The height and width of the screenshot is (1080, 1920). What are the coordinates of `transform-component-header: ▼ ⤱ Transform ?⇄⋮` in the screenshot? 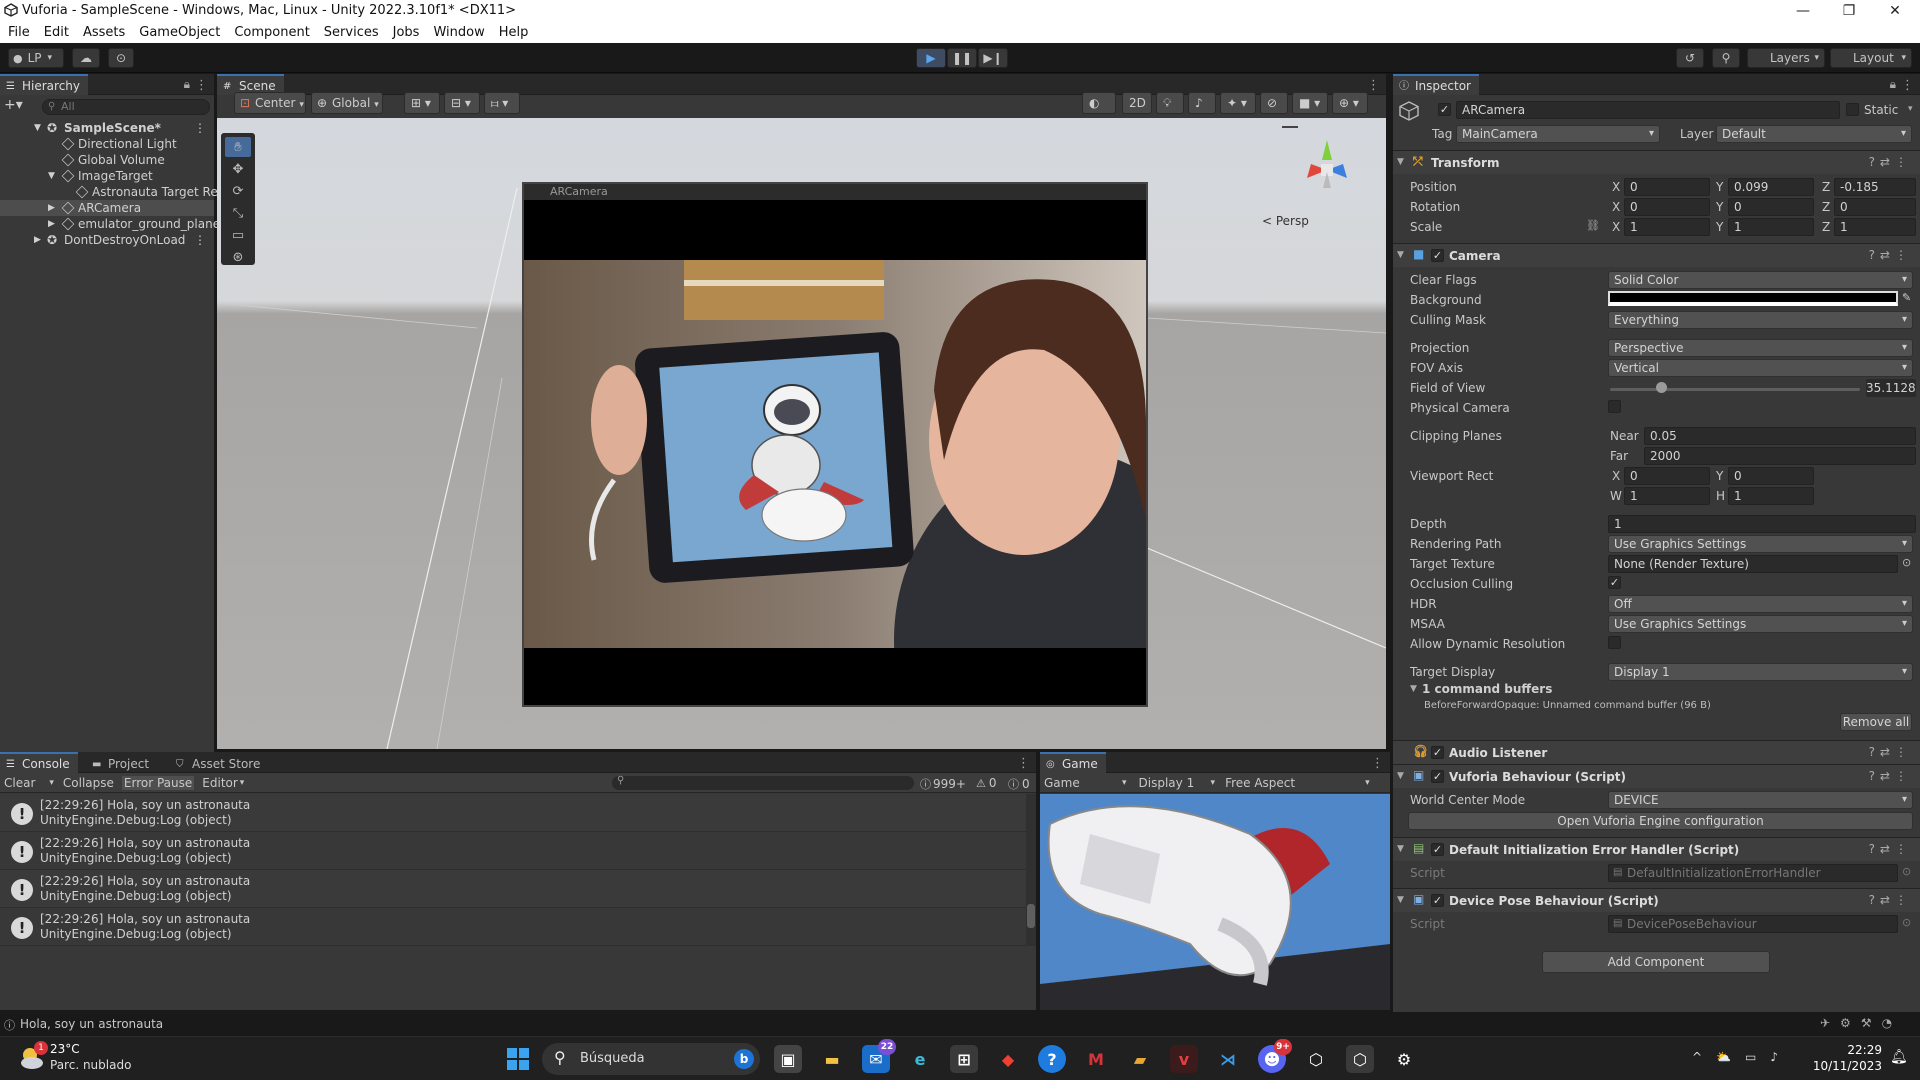 It's located at (1656, 162).